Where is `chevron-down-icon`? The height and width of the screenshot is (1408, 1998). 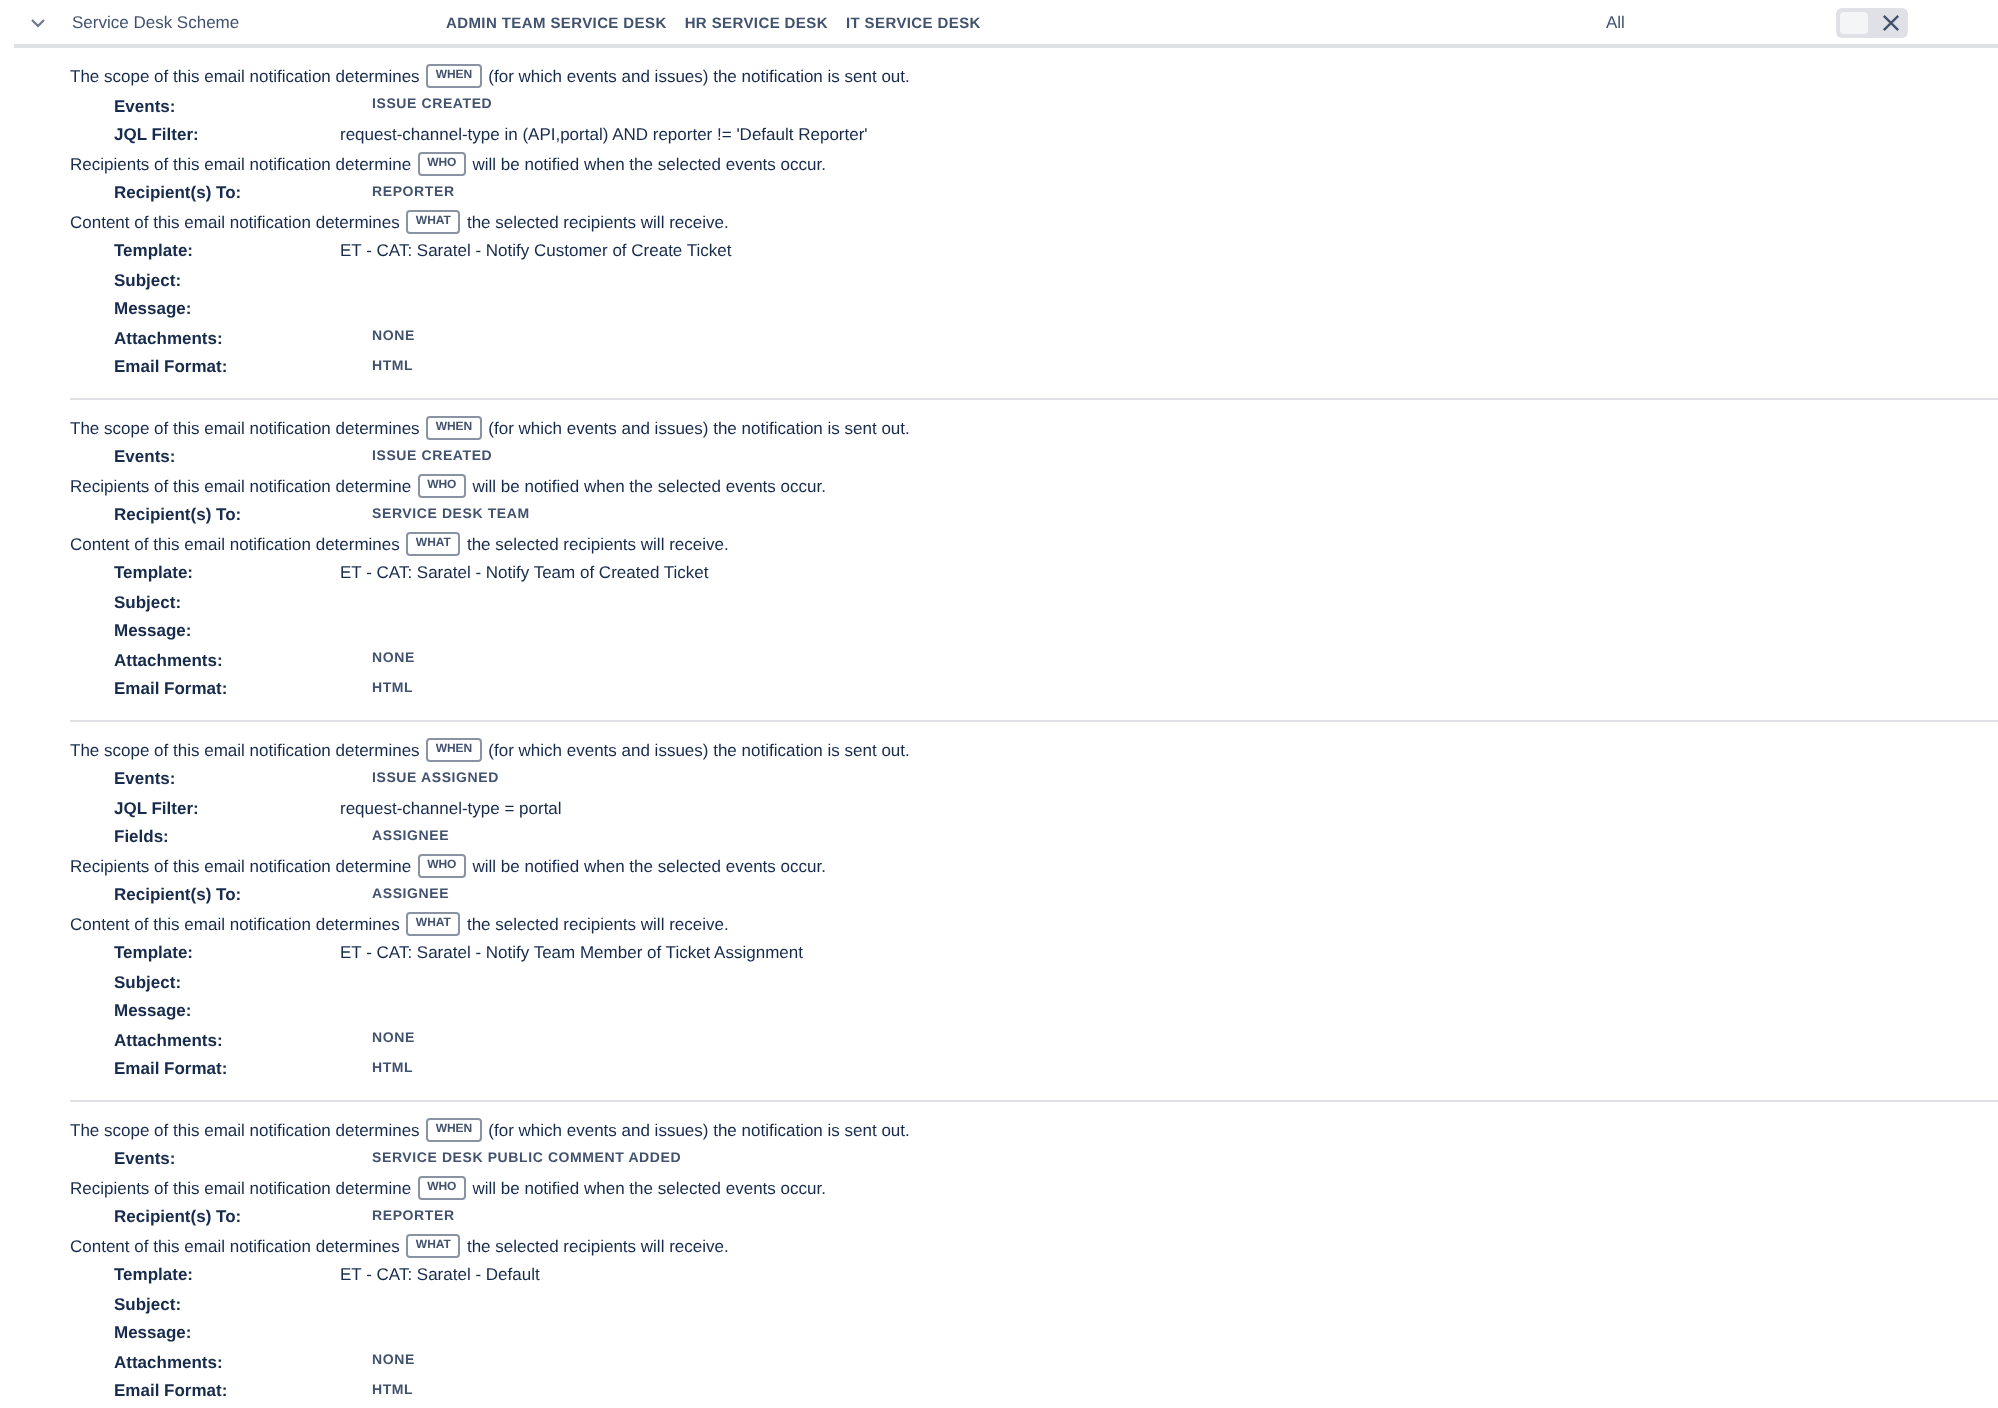 chevron-down-icon is located at coordinates (38, 22).